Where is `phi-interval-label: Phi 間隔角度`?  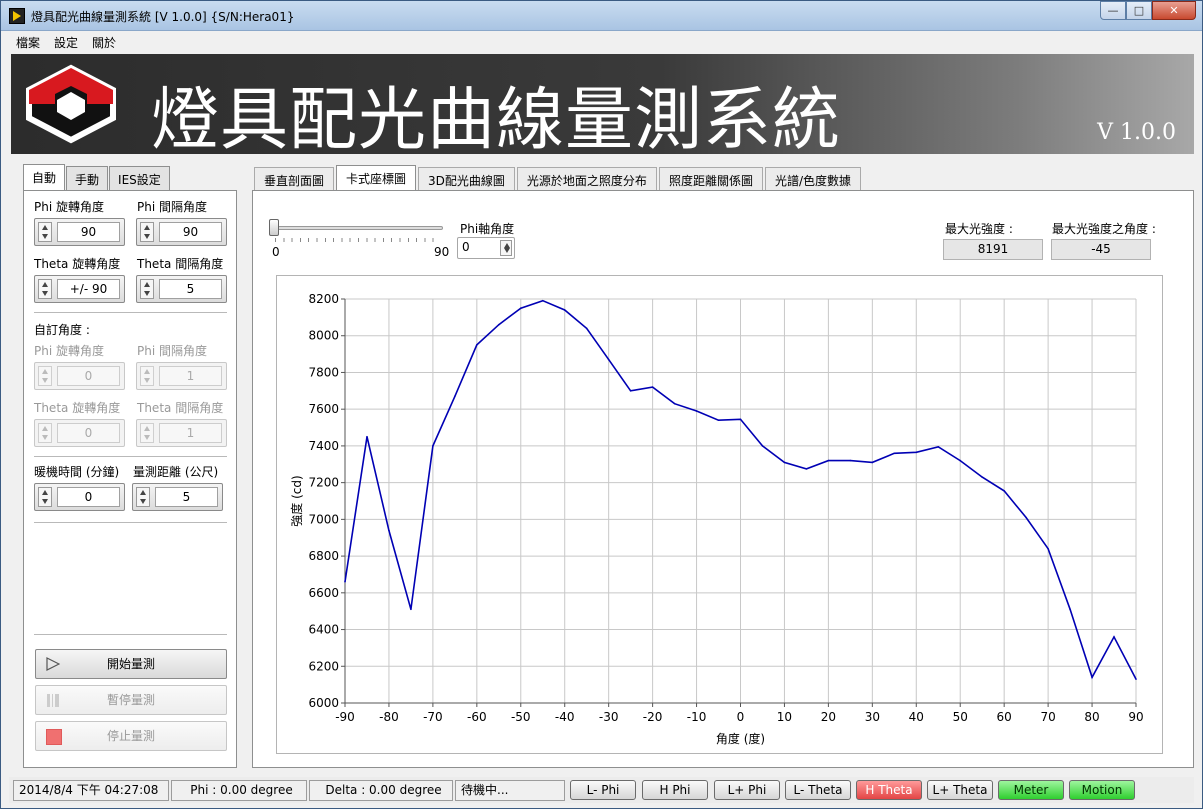 phi-interval-label: Phi 間隔角度 is located at coordinates (172, 207).